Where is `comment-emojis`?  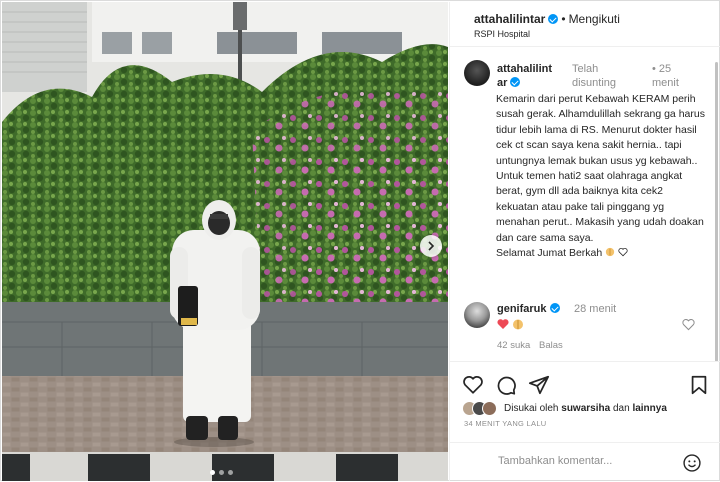 comment-emojis is located at coordinates (510, 324).